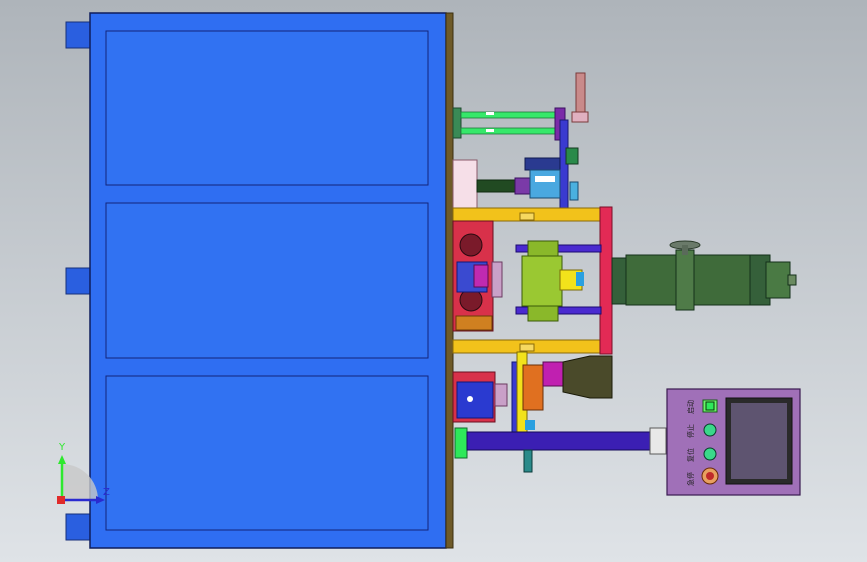 The width and height of the screenshot is (867, 562). What do you see at coordinates (704, 275) in the screenshot?
I see `servo-motor` at bounding box center [704, 275].